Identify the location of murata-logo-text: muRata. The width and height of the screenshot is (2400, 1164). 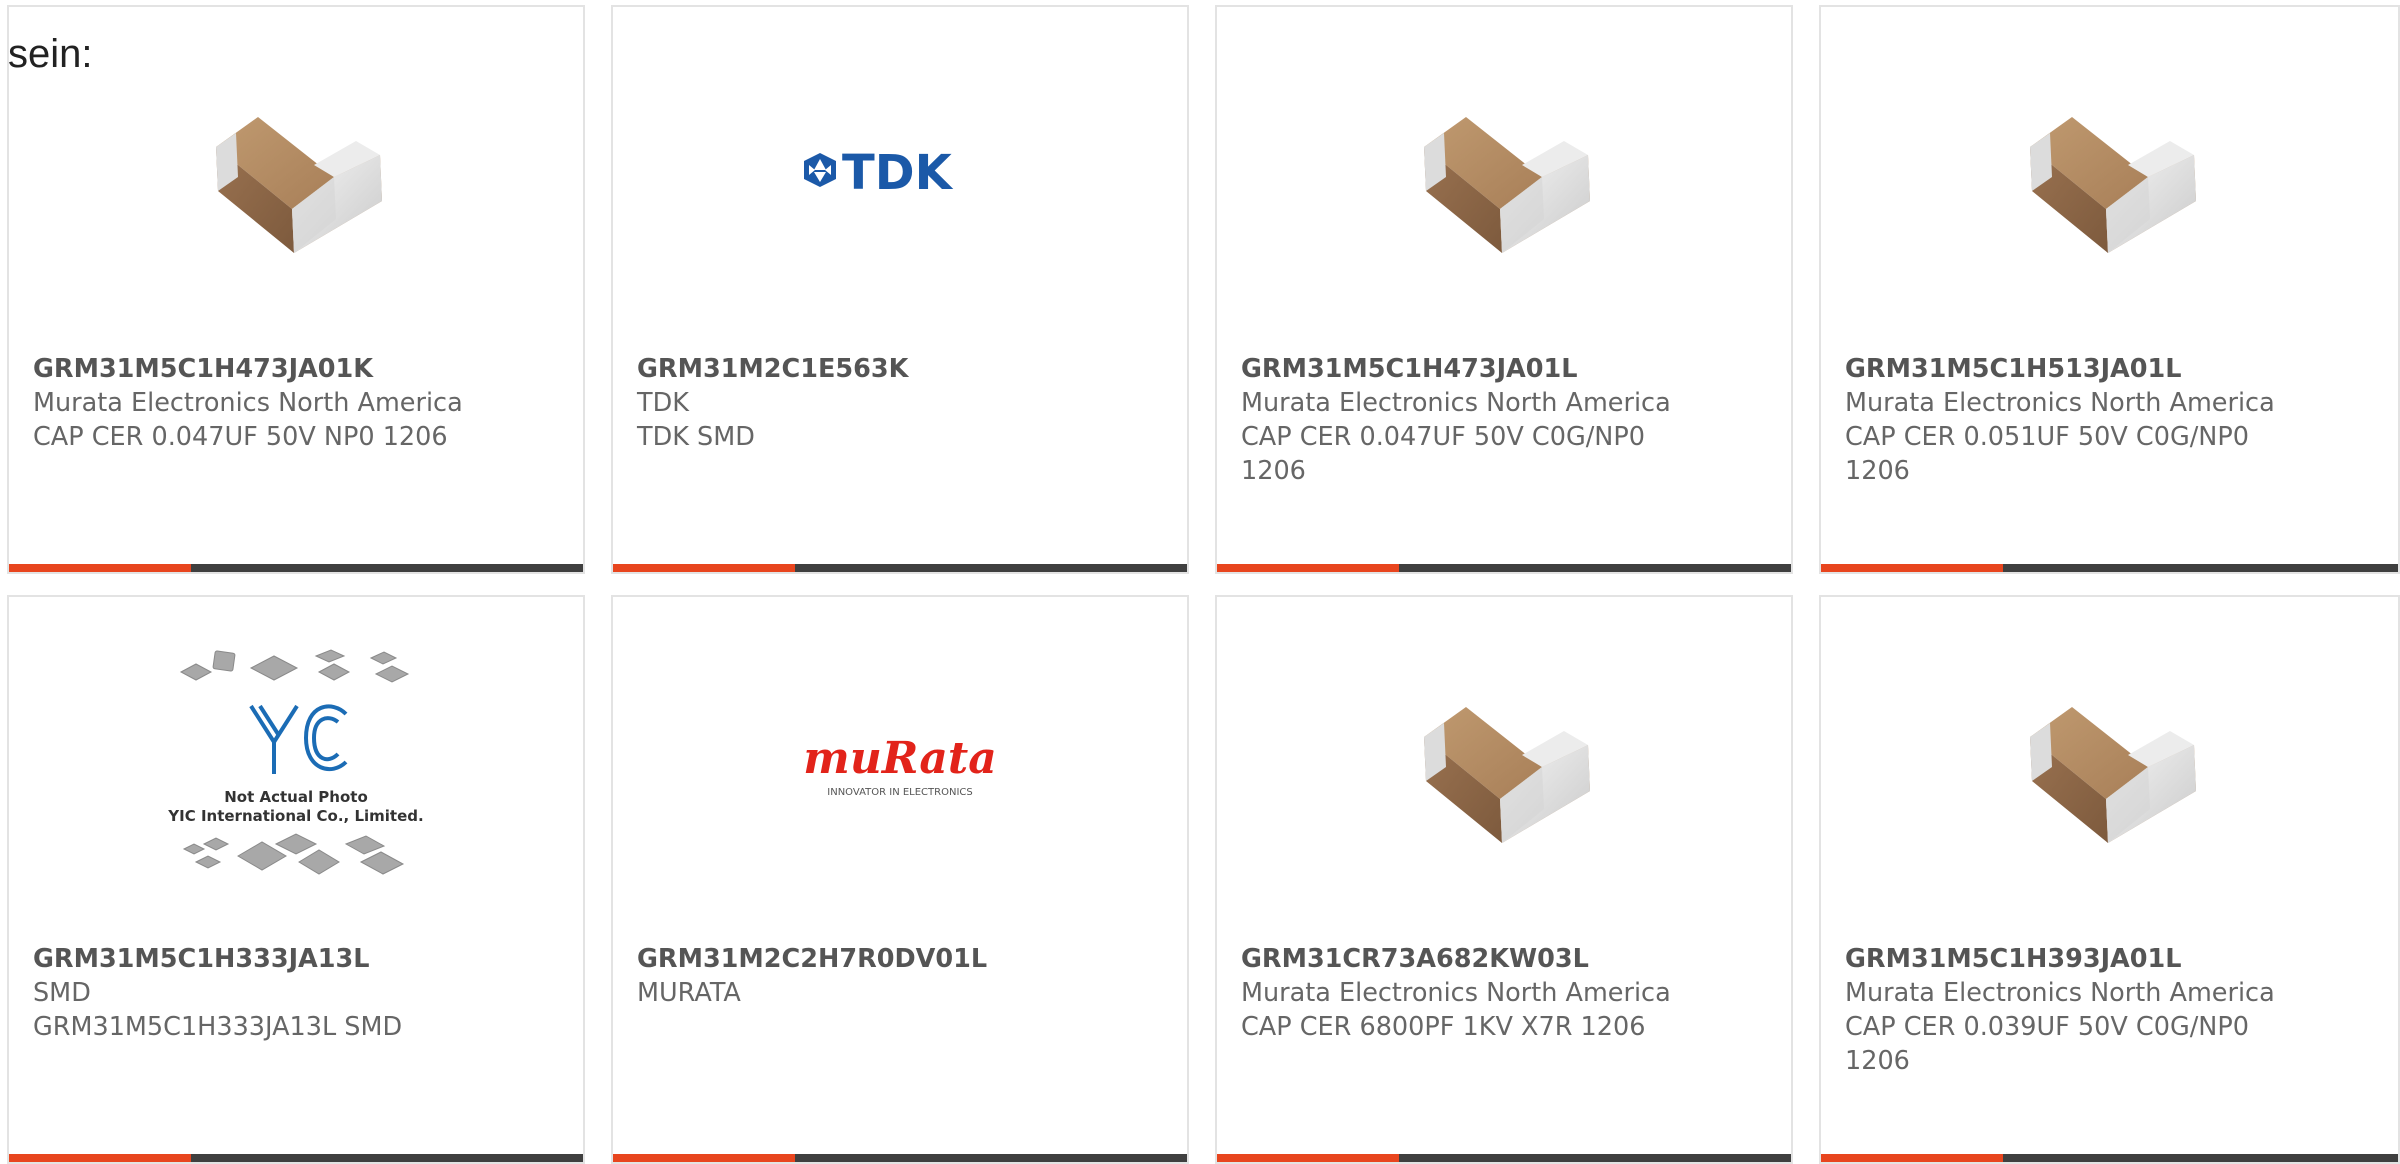
(899, 758).